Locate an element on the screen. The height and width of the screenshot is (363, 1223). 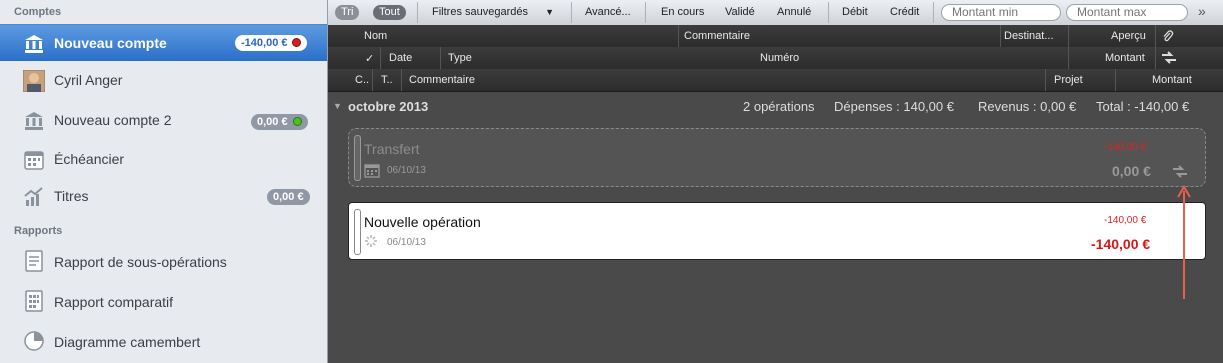
paperclip-icon is located at coordinates (1168, 38).